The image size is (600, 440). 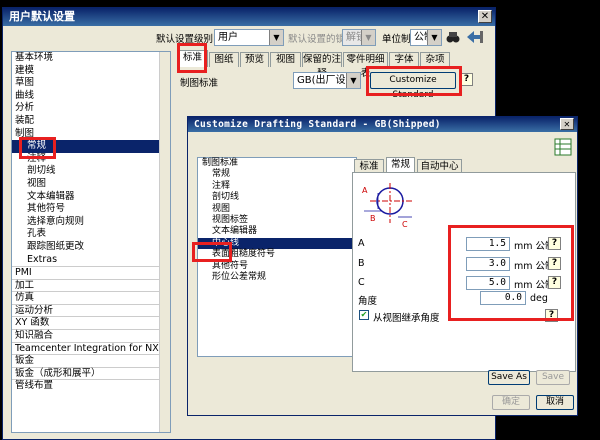 I want to click on tree-item: 注释, so click(x=91, y=159).